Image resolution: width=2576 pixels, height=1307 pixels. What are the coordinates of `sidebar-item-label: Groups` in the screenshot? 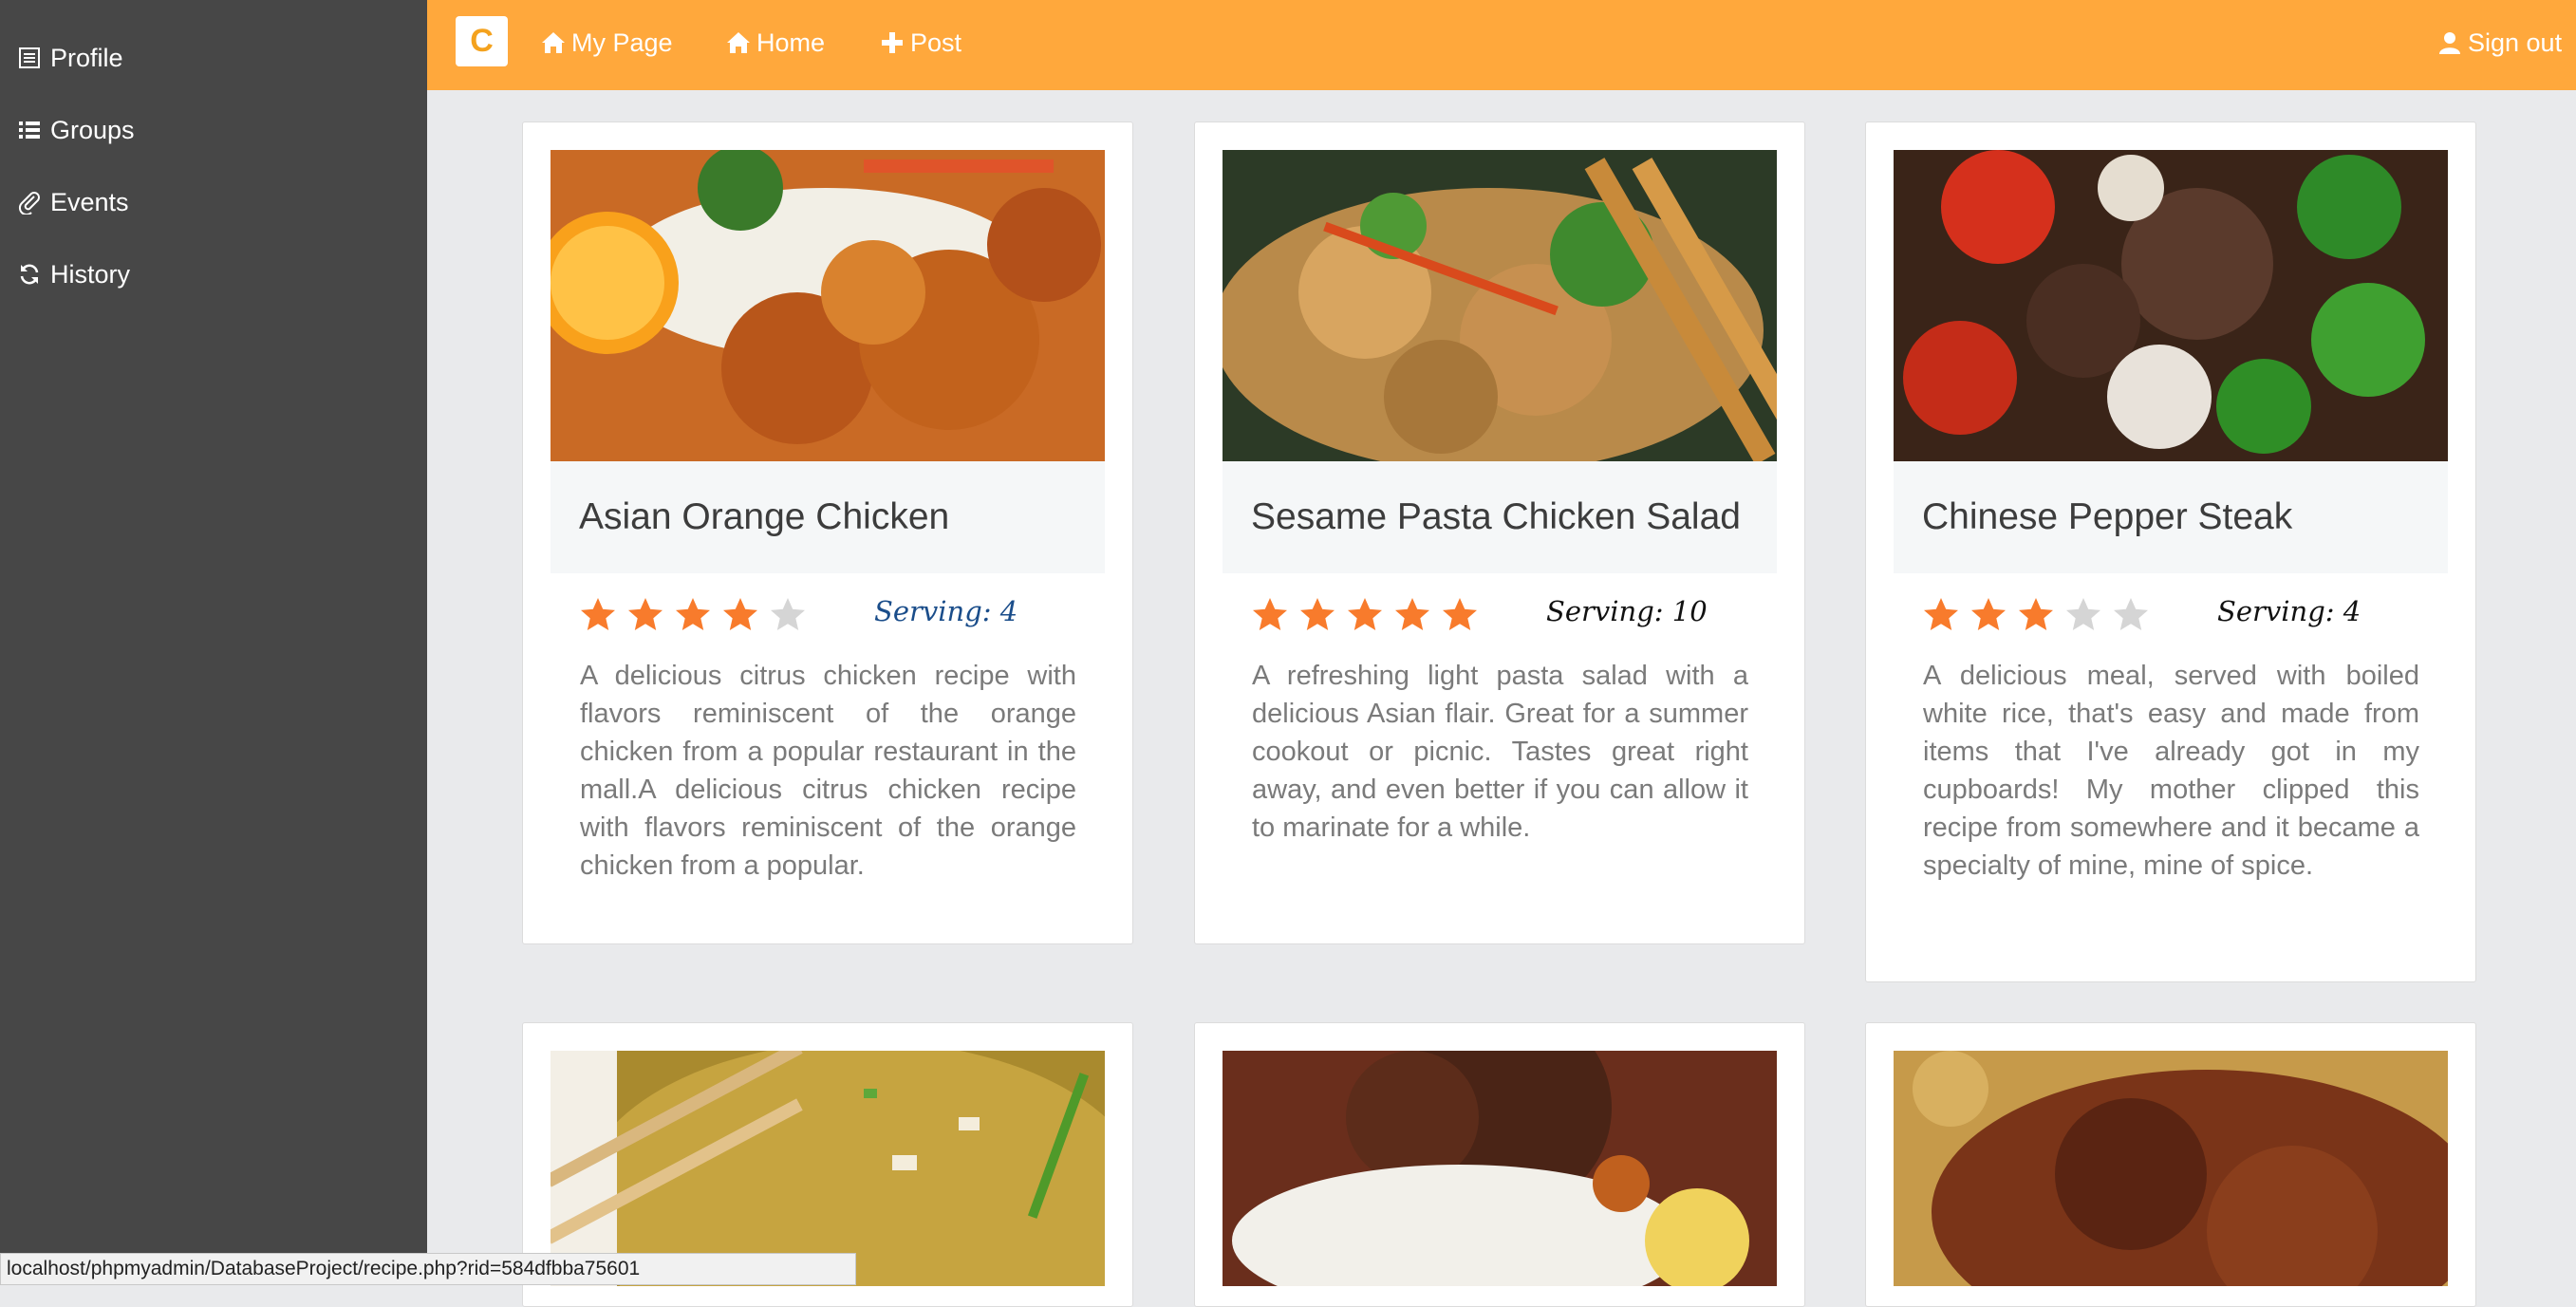 It's located at (92, 129).